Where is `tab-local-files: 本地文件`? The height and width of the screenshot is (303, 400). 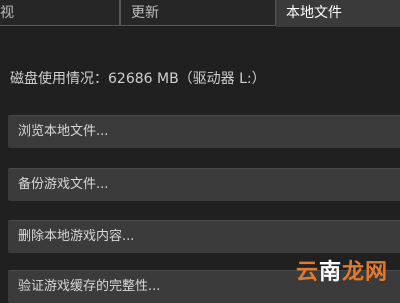
tab-local-files: 本地文件 is located at coordinates (338, 13).